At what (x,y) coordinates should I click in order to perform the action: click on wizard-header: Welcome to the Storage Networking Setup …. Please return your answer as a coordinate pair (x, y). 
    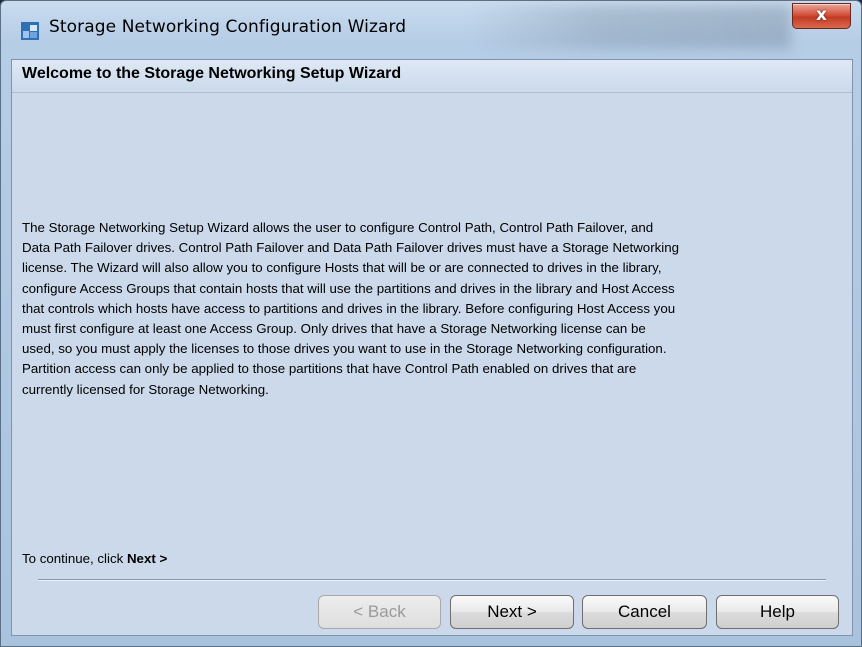
    Looking at the image, I should click on (432, 76).